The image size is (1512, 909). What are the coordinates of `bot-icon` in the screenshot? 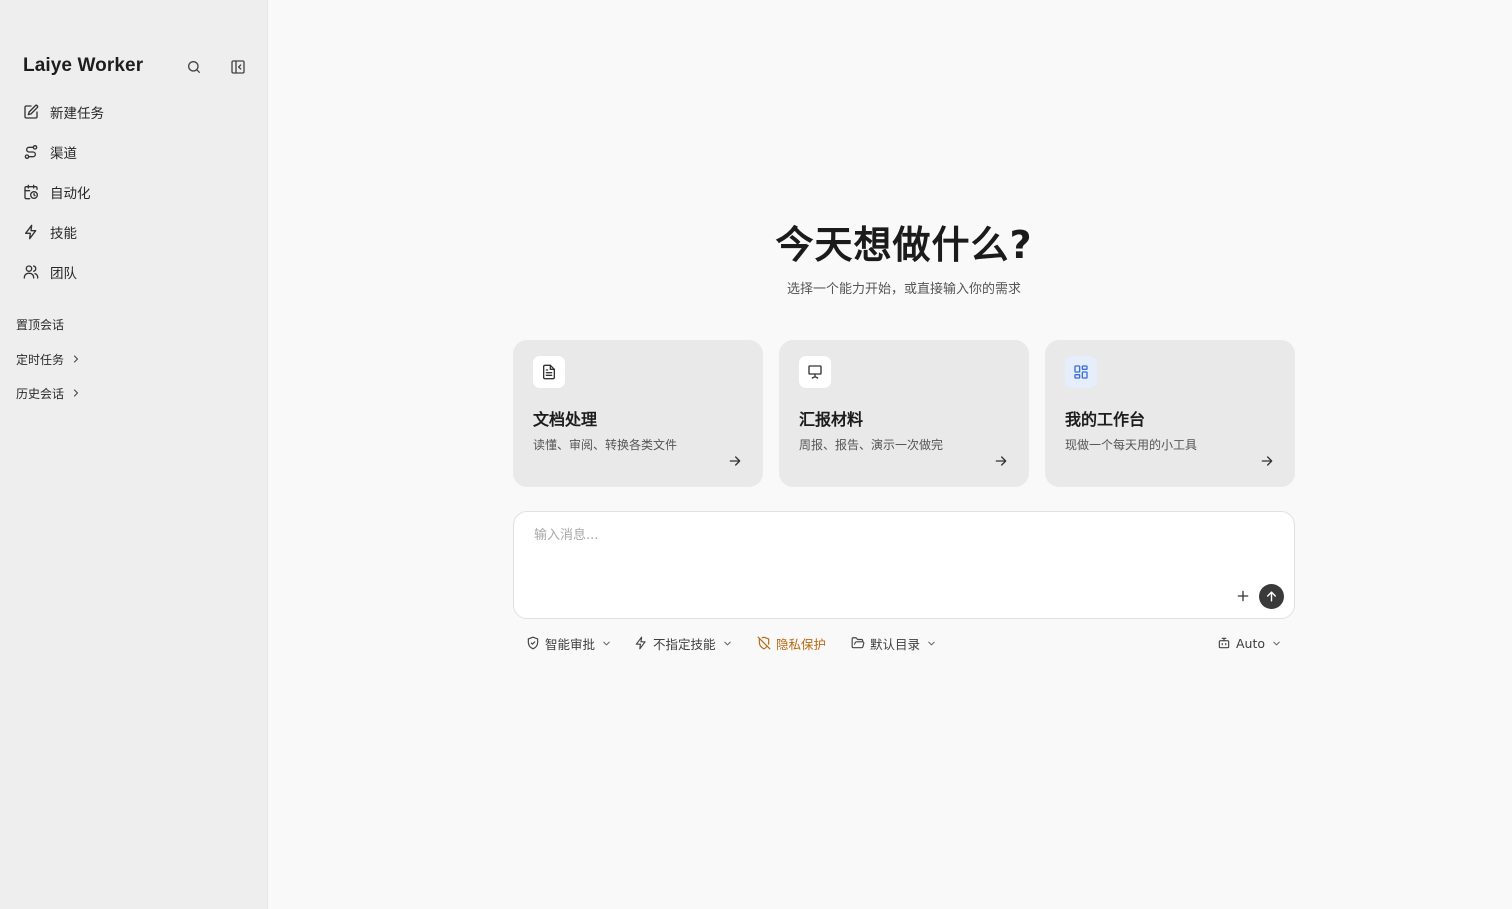 It's located at (1224, 643).